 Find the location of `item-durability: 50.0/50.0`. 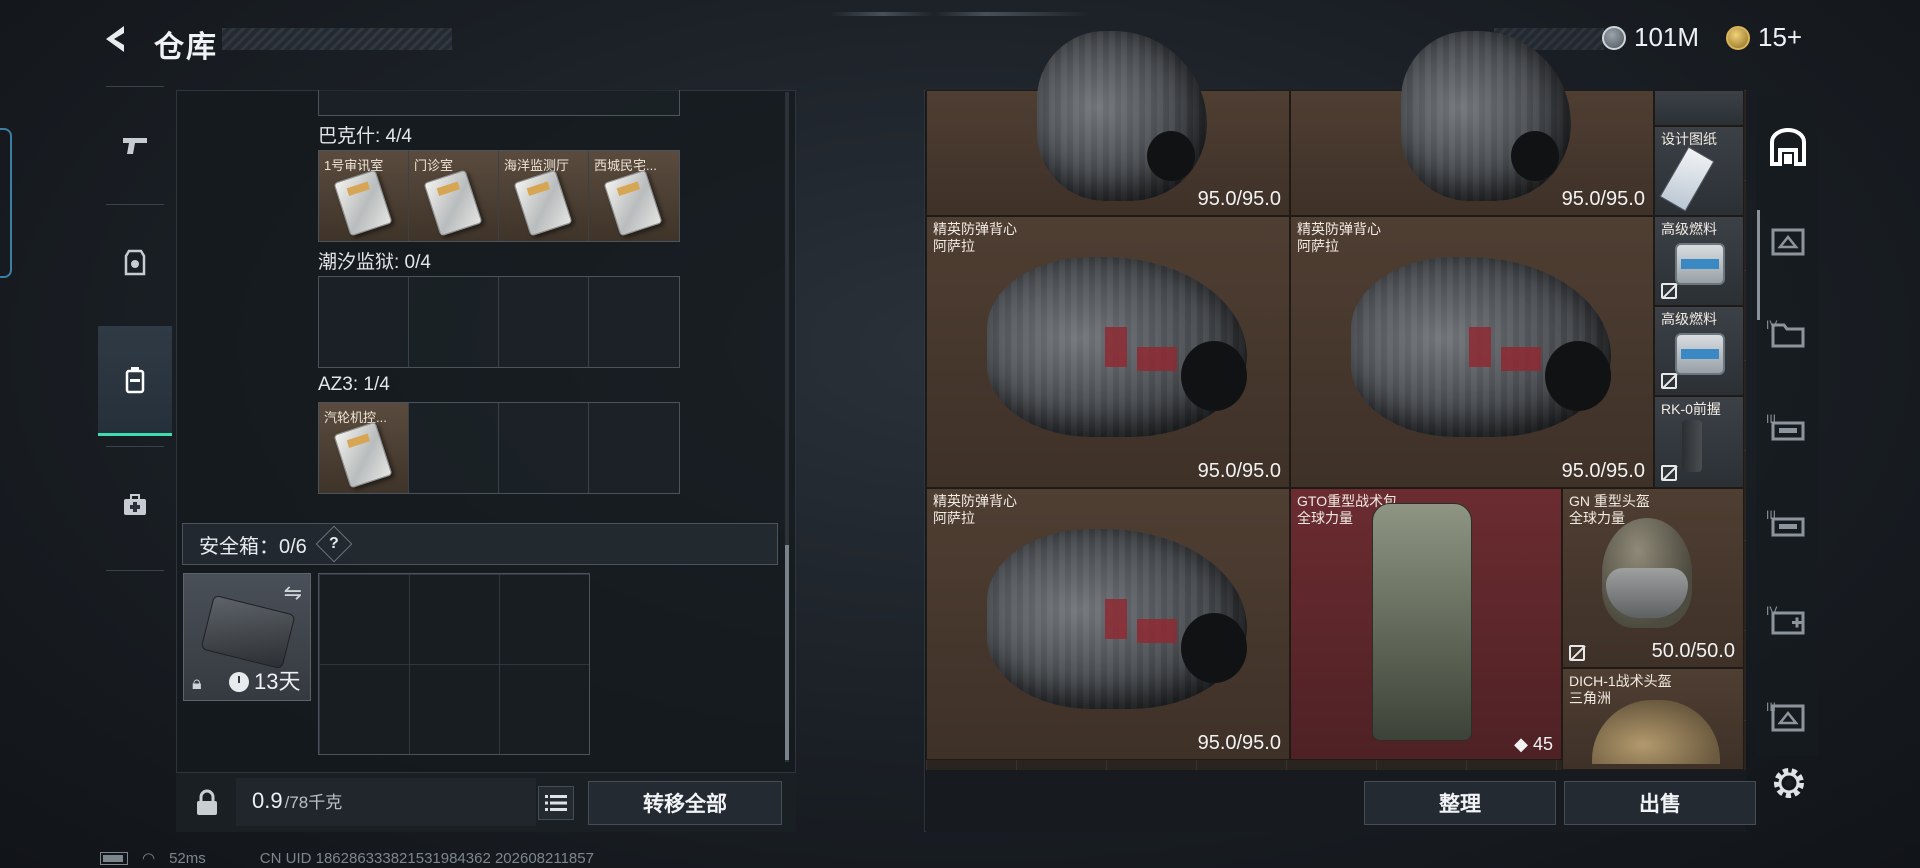

item-durability: 50.0/50.0 is located at coordinates (1693, 651).